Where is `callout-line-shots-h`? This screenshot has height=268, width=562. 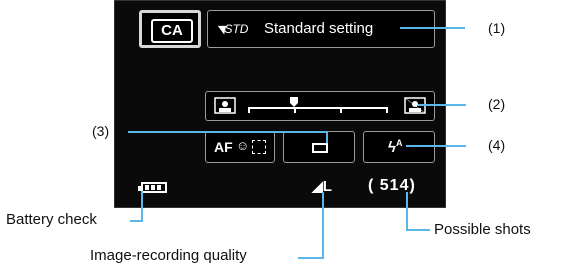
callout-line-shots-h is located at coordinates (418, 230).